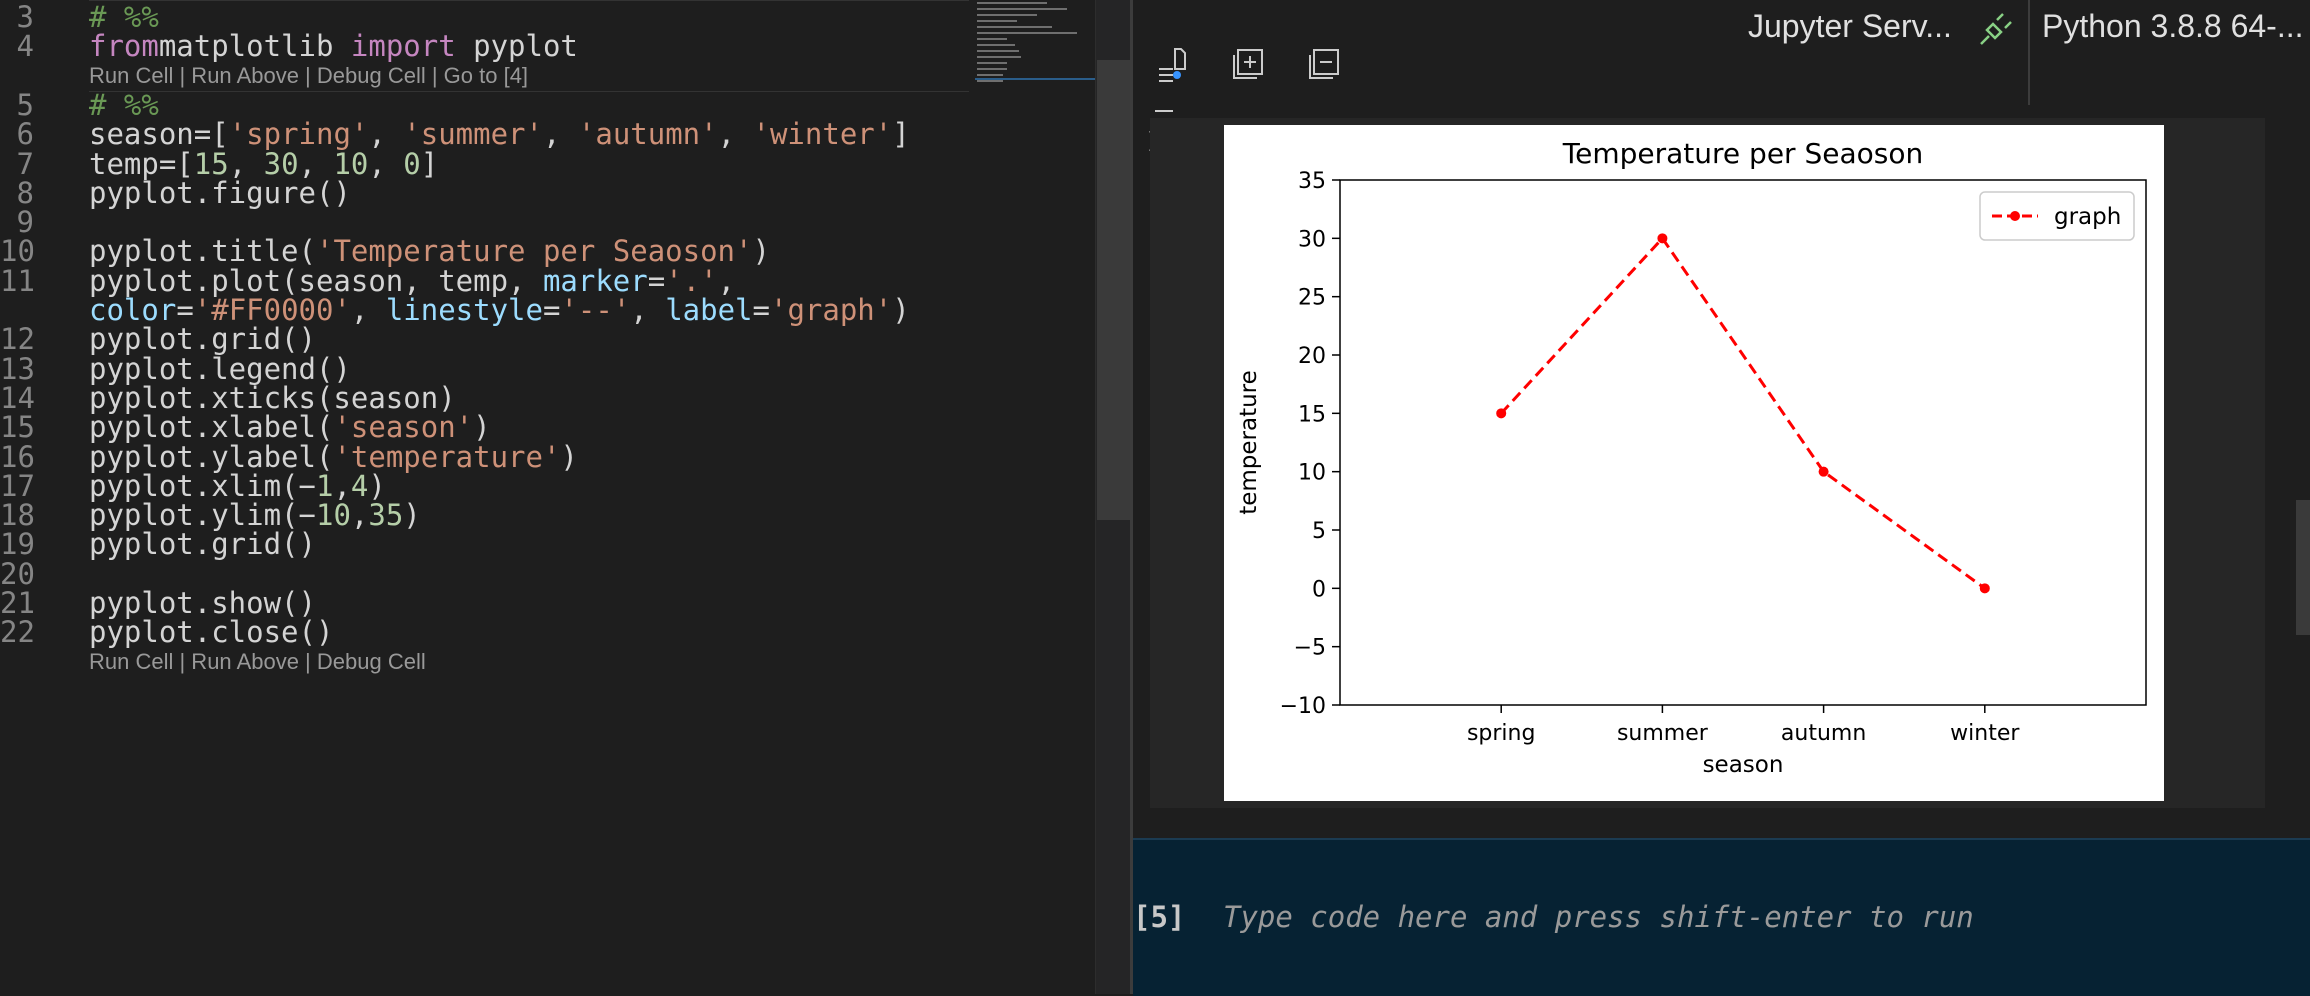  What do you see at coordinates (403, 46) in the screenshot?
I see `code-token: import` at bounding box center [403, 46].